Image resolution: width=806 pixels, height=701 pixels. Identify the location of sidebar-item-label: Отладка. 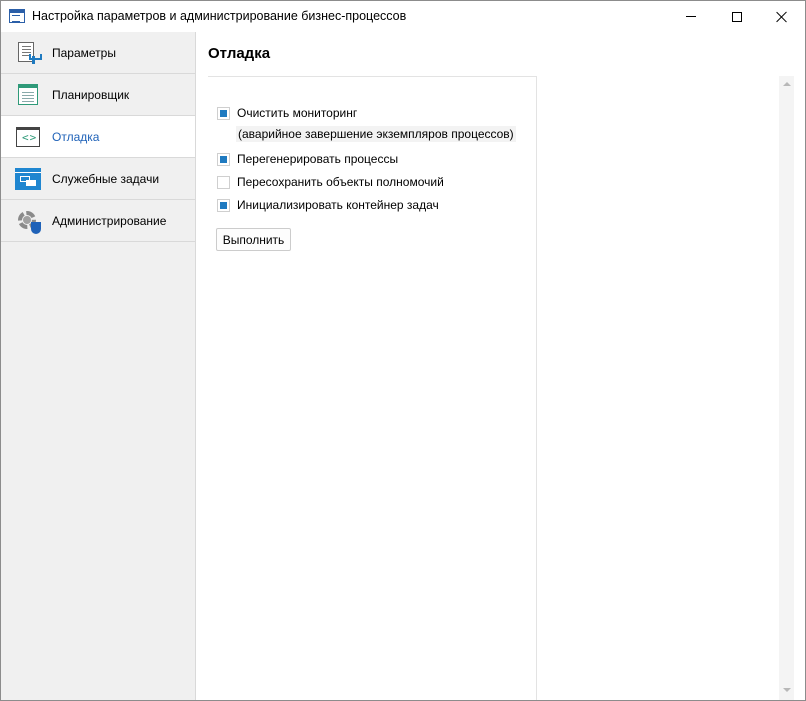
(76, 137).